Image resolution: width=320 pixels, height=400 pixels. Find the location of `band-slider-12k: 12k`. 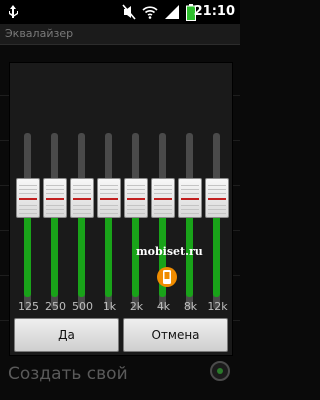

band-slider-12k: 12k is located at coordinates (217, 190).